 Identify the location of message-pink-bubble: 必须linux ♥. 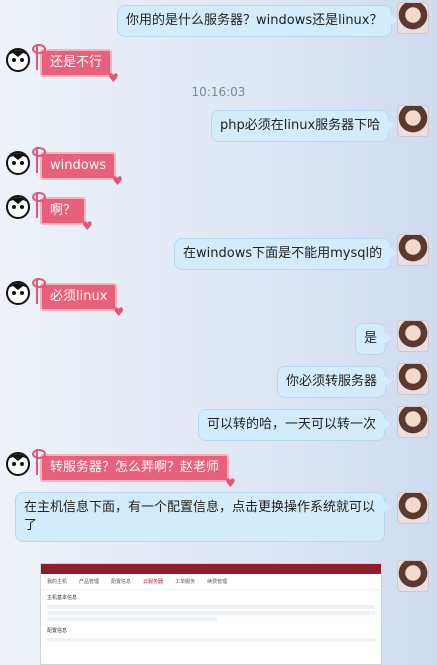
(78, 298).